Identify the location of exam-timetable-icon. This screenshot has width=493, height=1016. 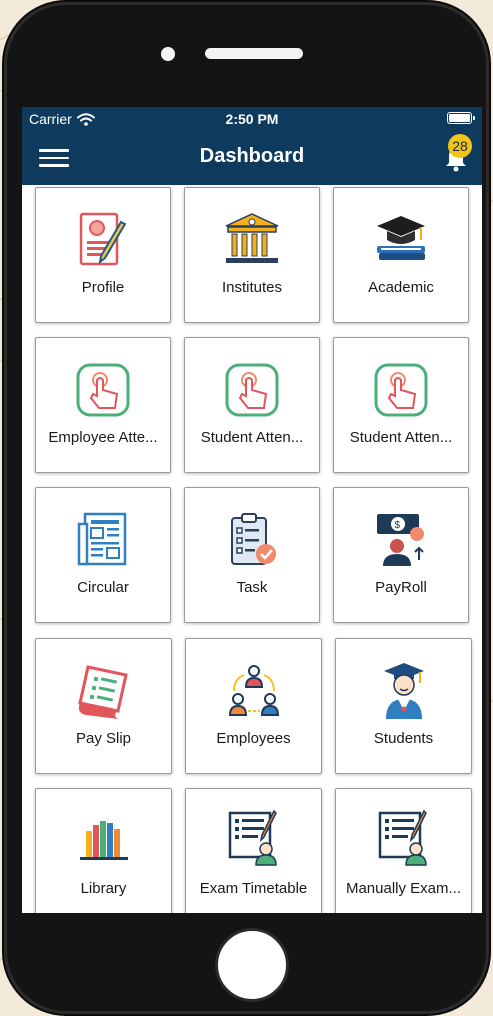
(253, 837).